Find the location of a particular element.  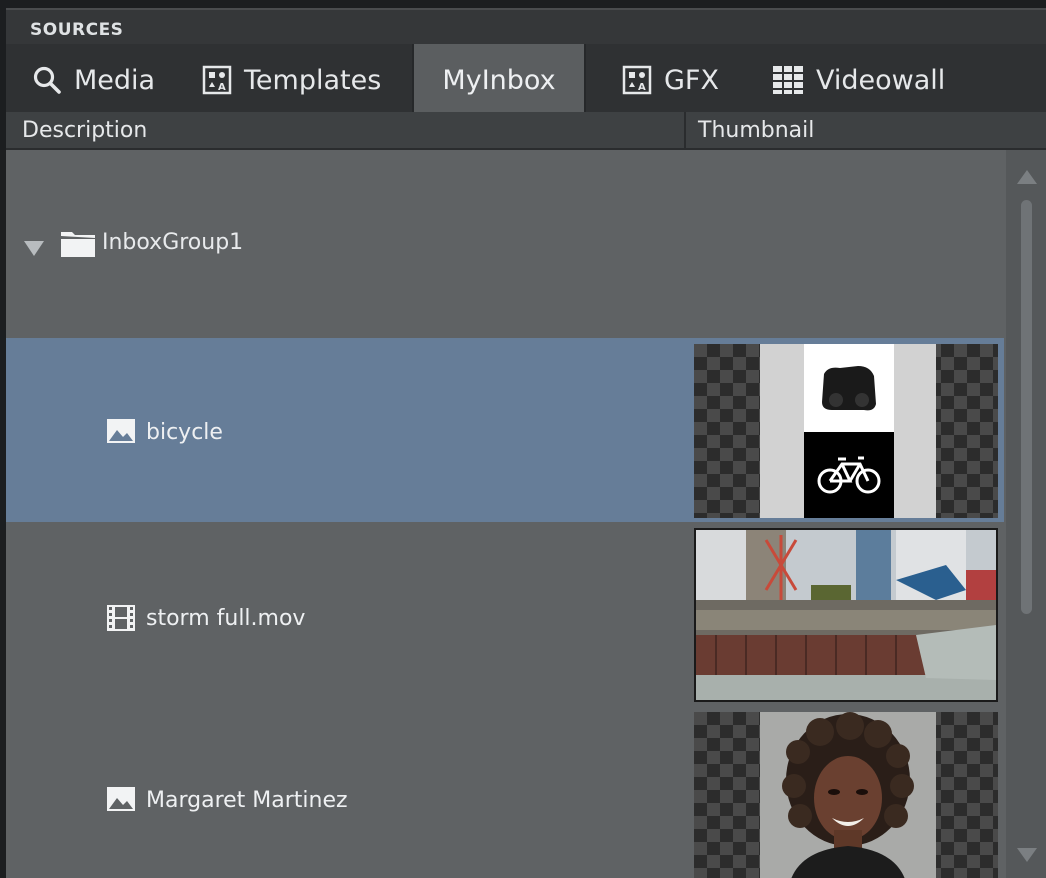

tab-media-label: Media is located at coordinates (115, 80).